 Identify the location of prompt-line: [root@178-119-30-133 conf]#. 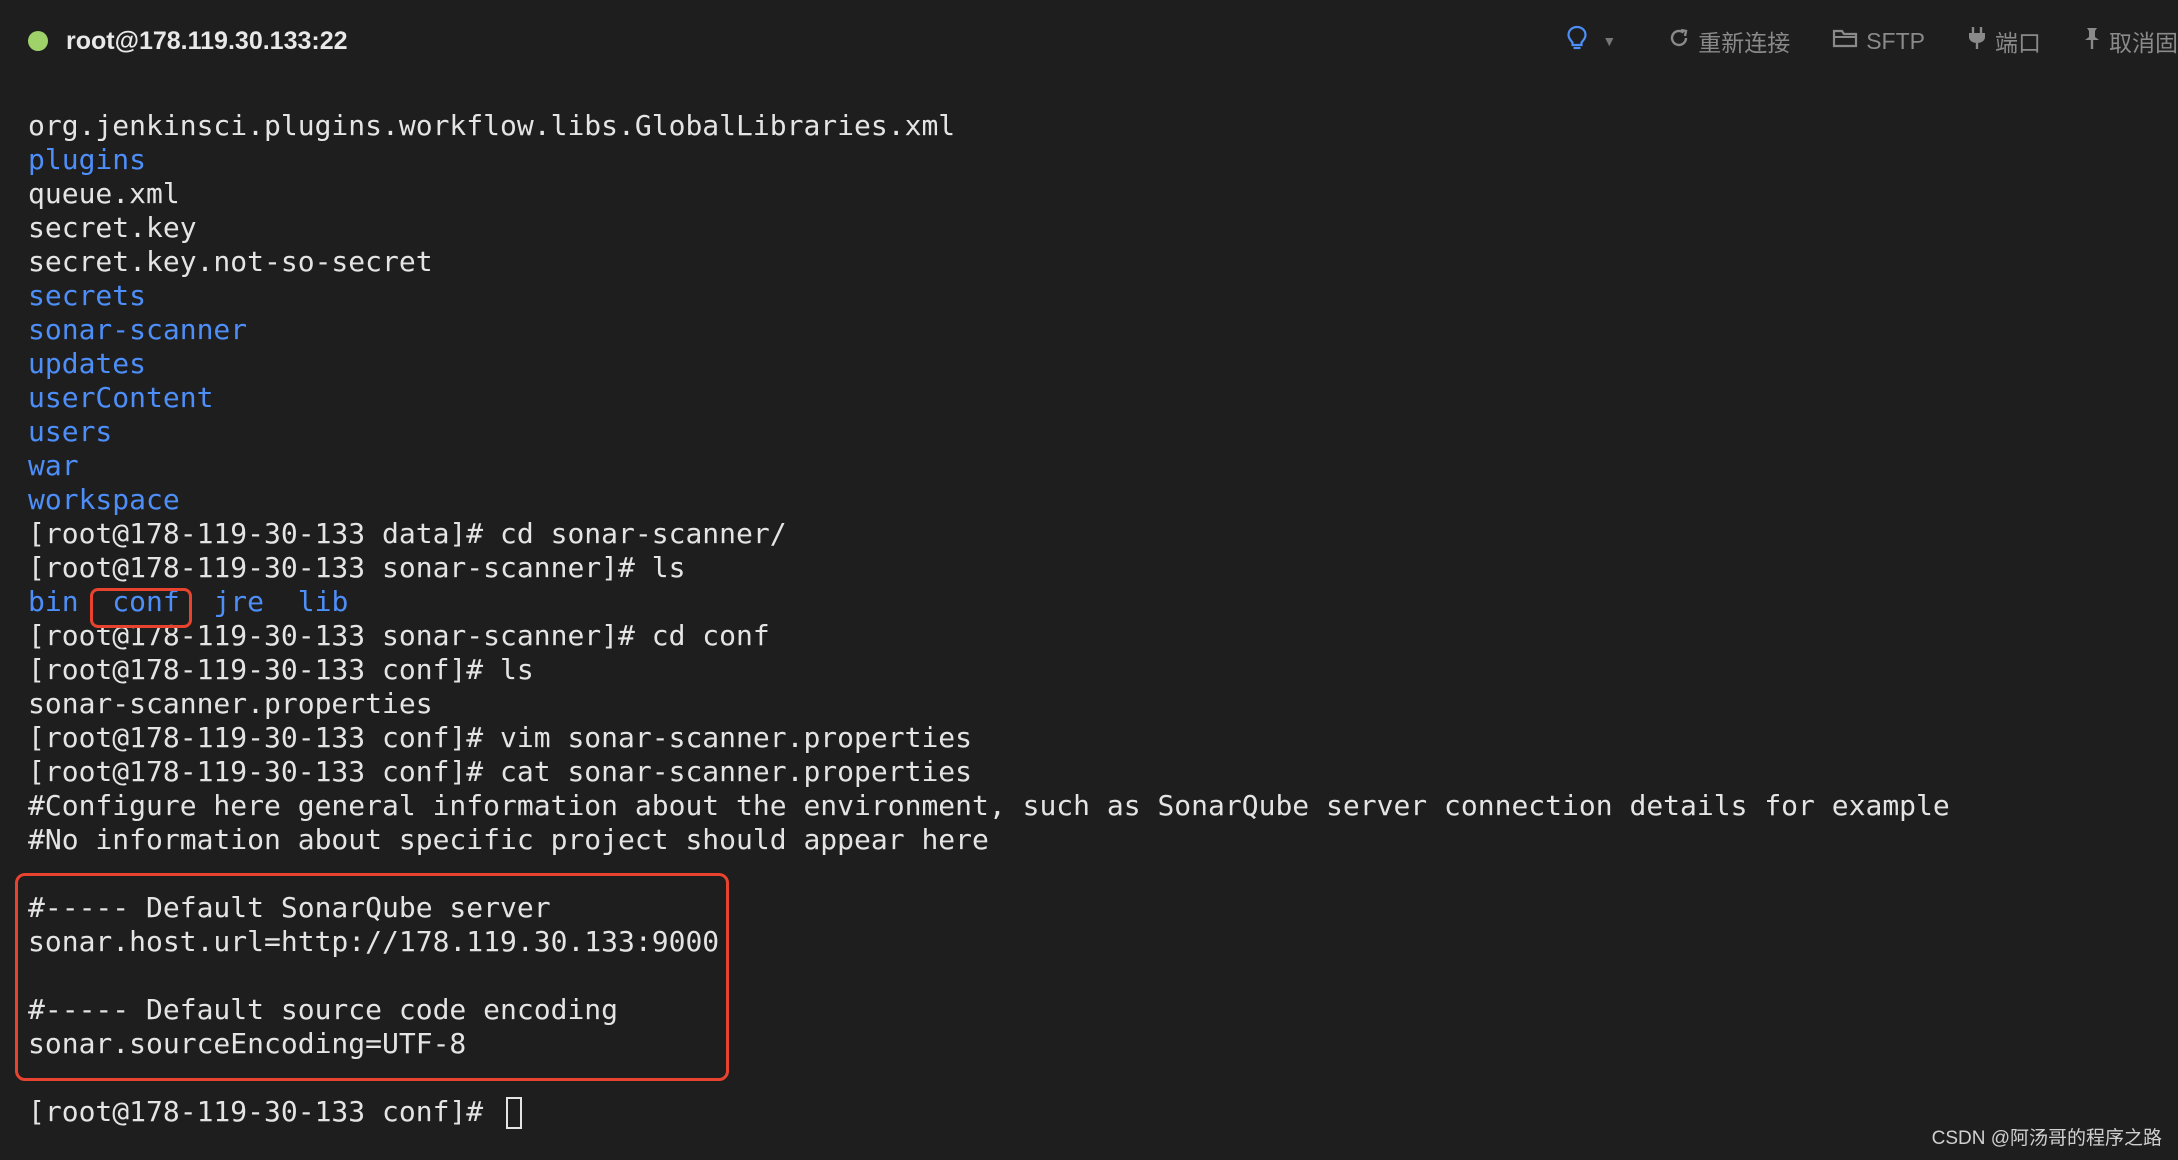
(1103, 1112).